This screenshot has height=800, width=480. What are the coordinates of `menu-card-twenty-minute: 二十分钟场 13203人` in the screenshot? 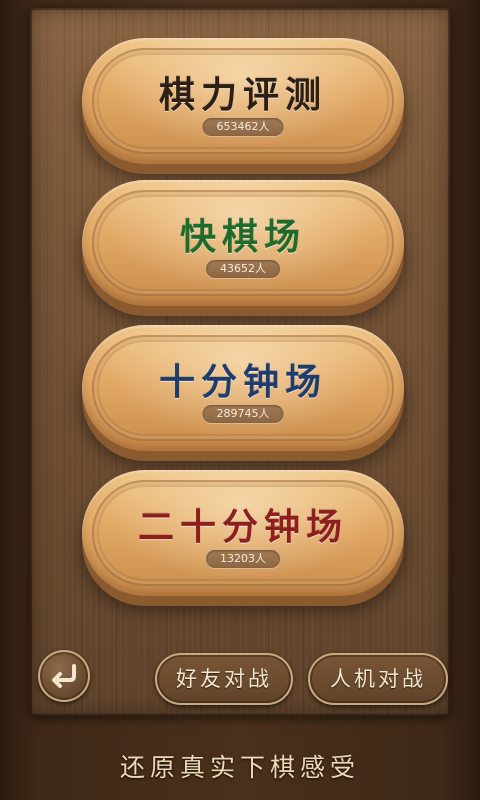 It's located at (243, 533).